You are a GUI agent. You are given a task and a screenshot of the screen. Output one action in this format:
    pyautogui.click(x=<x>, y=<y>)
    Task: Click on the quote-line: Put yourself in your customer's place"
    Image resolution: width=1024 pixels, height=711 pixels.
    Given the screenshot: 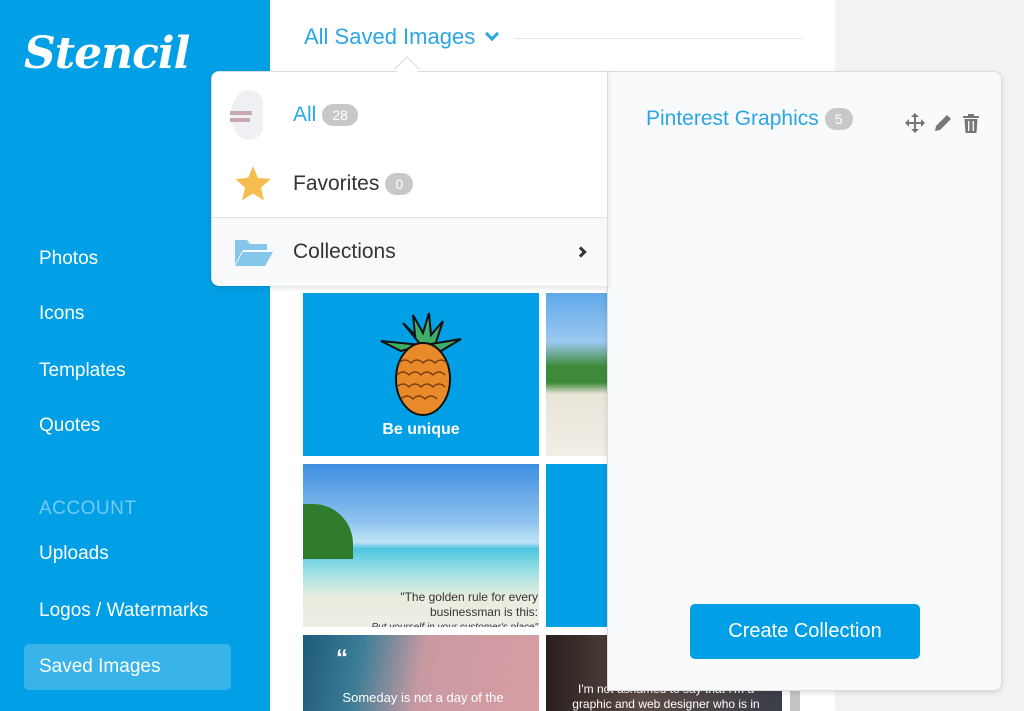 What is the action you would take?
    pyautogui.click(x=450, y=623)
    